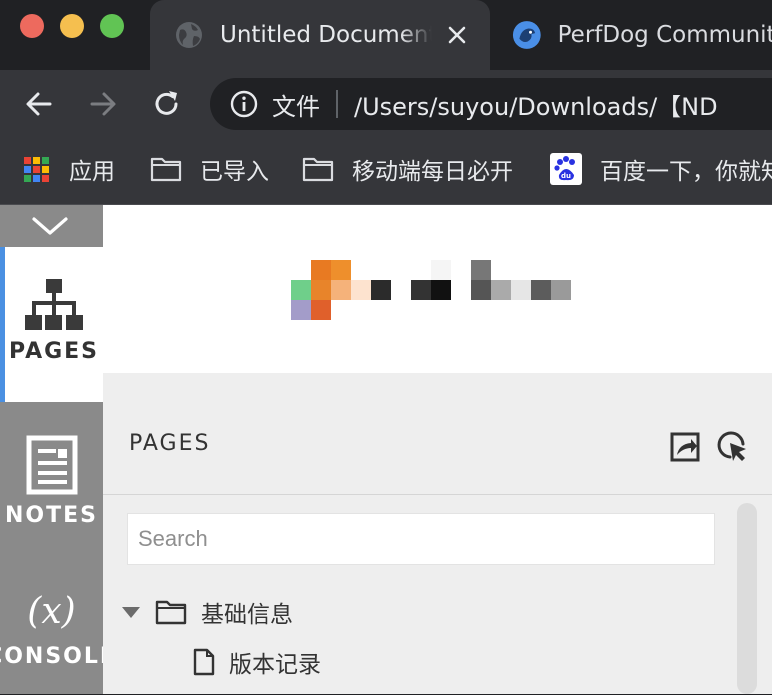 This screenshot has height=695, width=772. What do you see at coordinates (72, 26) in the screenshot?
I see `window-minimize-button` at bounding box center [72, 26].